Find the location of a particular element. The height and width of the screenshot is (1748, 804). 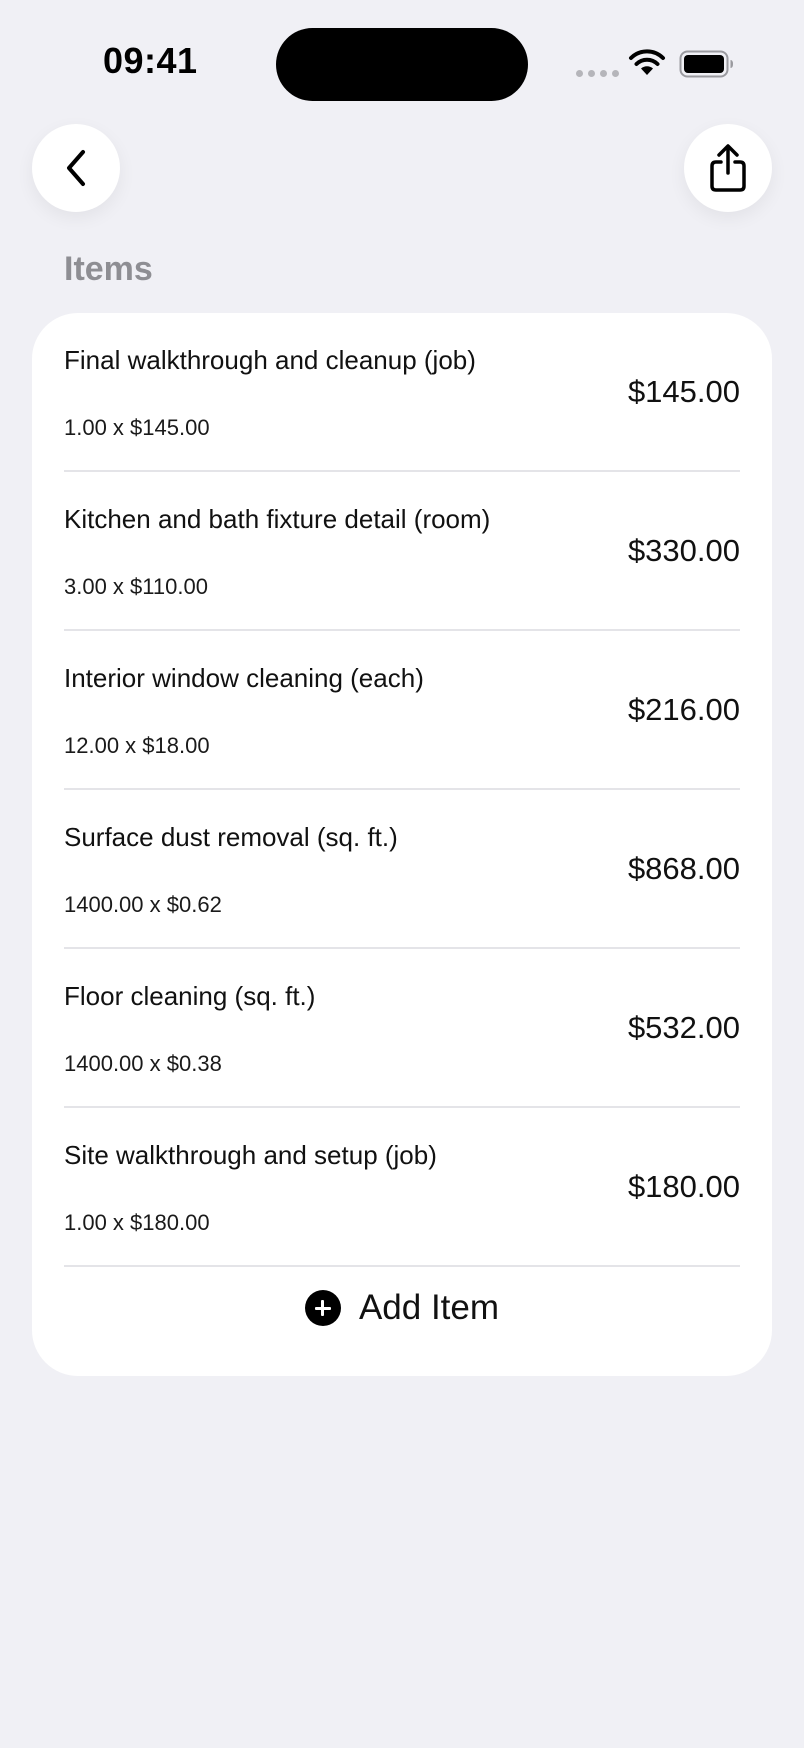

item-quantity-price: 1400.00 x $0.62 is located at coordinates (143, 904).